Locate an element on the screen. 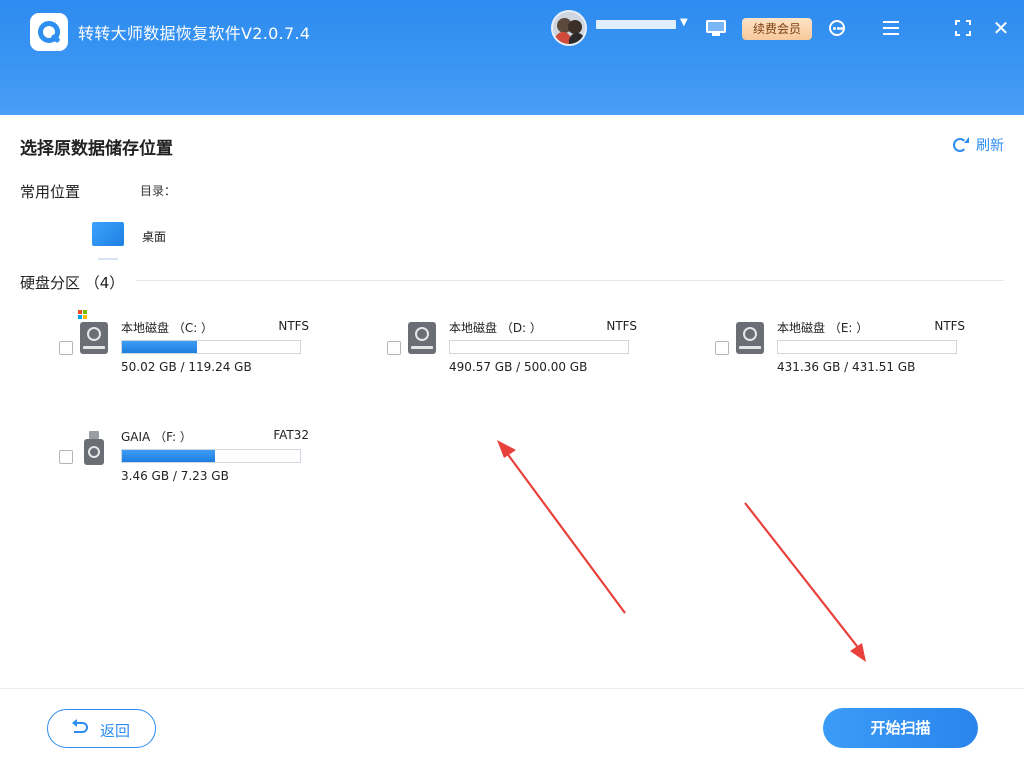 This screenshot has height=768, width=1024. title-bar: 转转大师数据恢复软件V2.0.7.4 ▼ 续费会员 ✕ is located at coordinates (512, 57).